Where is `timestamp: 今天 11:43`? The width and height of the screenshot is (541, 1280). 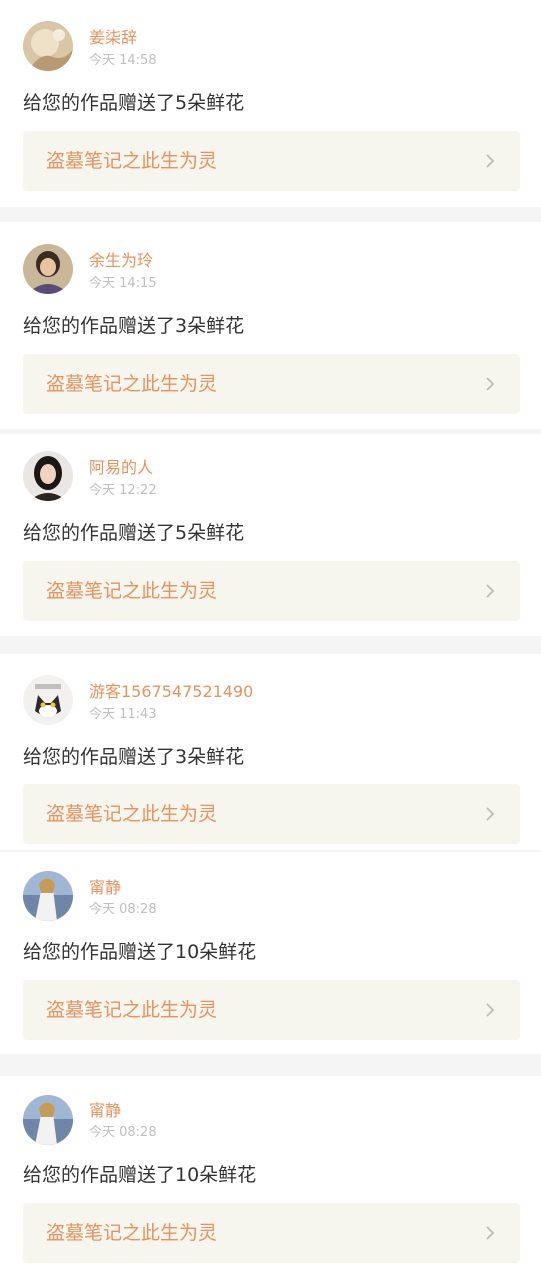
timestamp: 今天 11:43 is located at coordinates (123, 714).